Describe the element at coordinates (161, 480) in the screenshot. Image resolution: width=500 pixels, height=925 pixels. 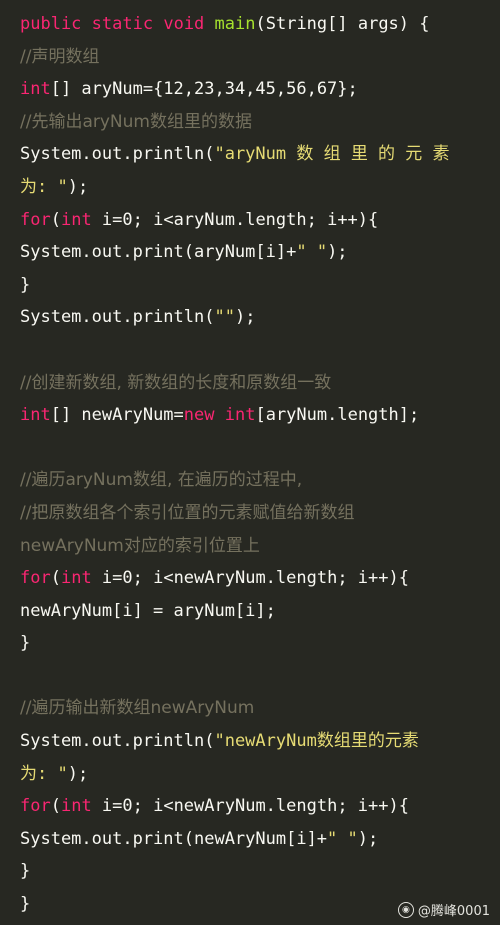
I see `comment: //遍历aryNum数组, 在遍历的过程中,` at that location.